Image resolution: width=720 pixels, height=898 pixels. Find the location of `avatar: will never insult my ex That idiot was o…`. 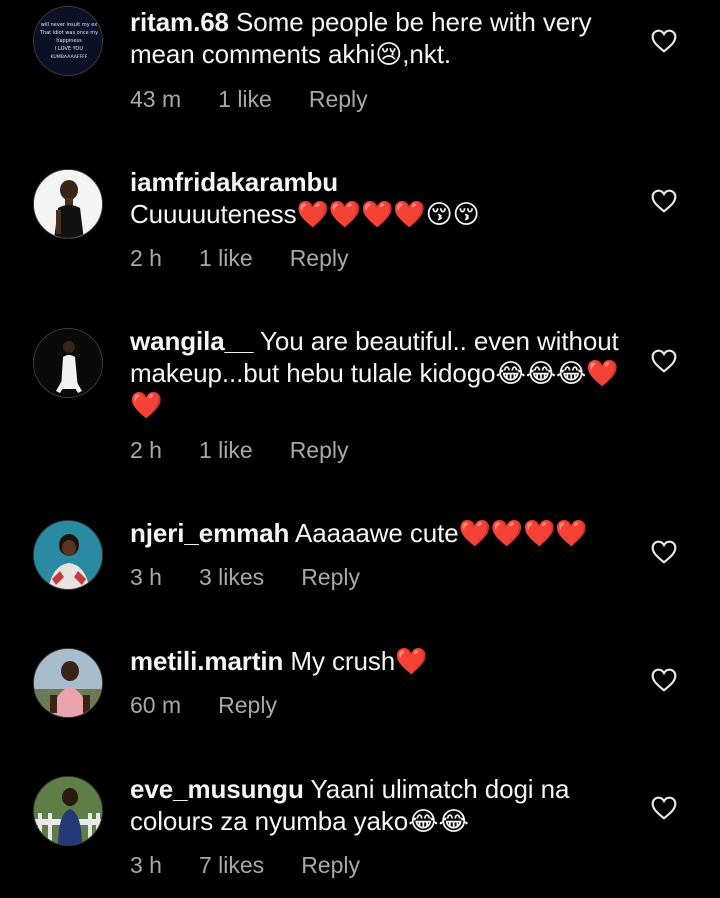

avatar: will never insult my ex That idiot was o… is located at coordinates (68, 41).